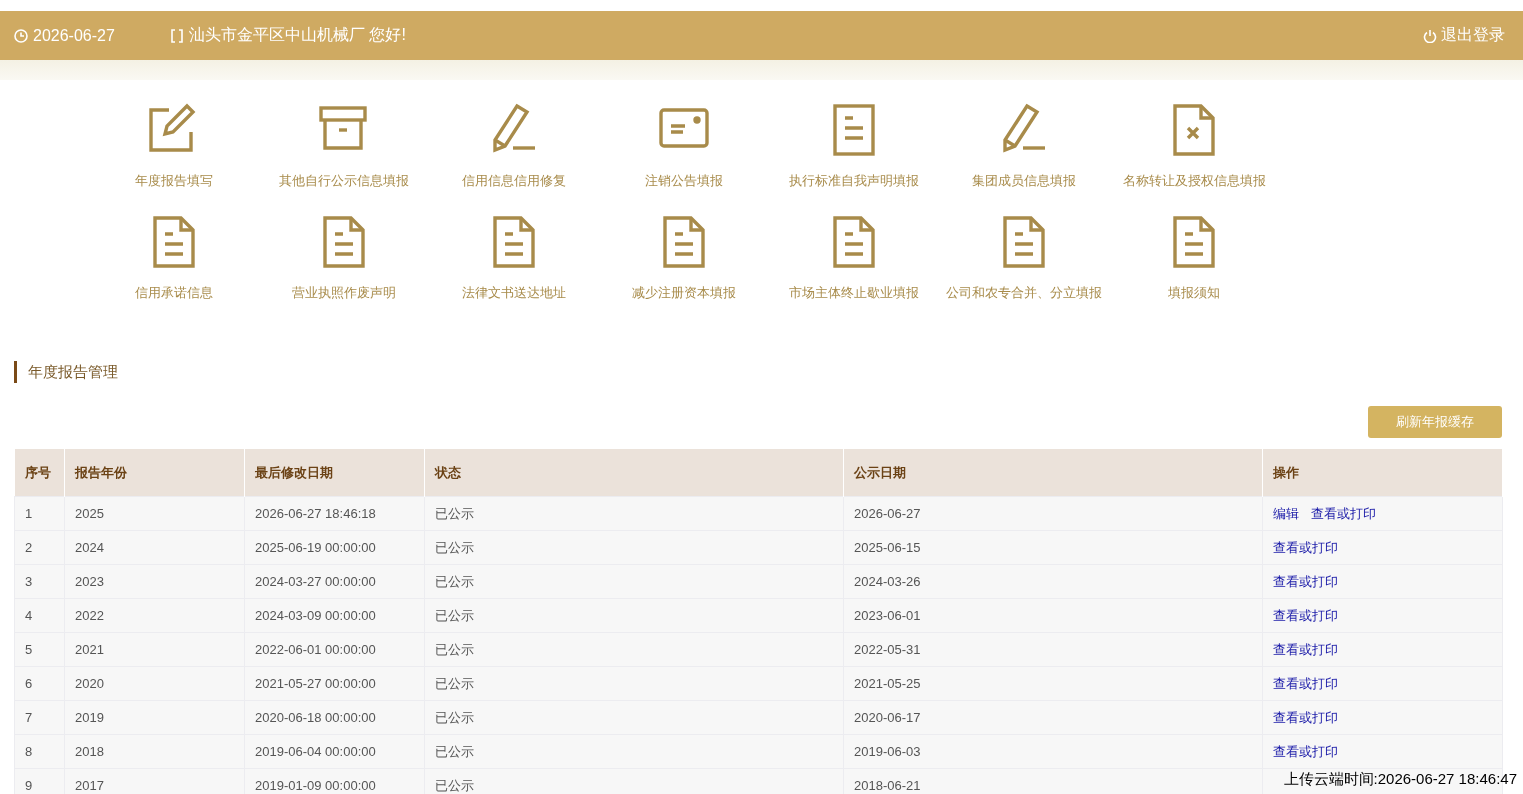  What do you see at coordinates (334, 615) in the screenshot?
I see `table-cell: 2024-03-09 00:00:00` at bounding box center [334, 615].